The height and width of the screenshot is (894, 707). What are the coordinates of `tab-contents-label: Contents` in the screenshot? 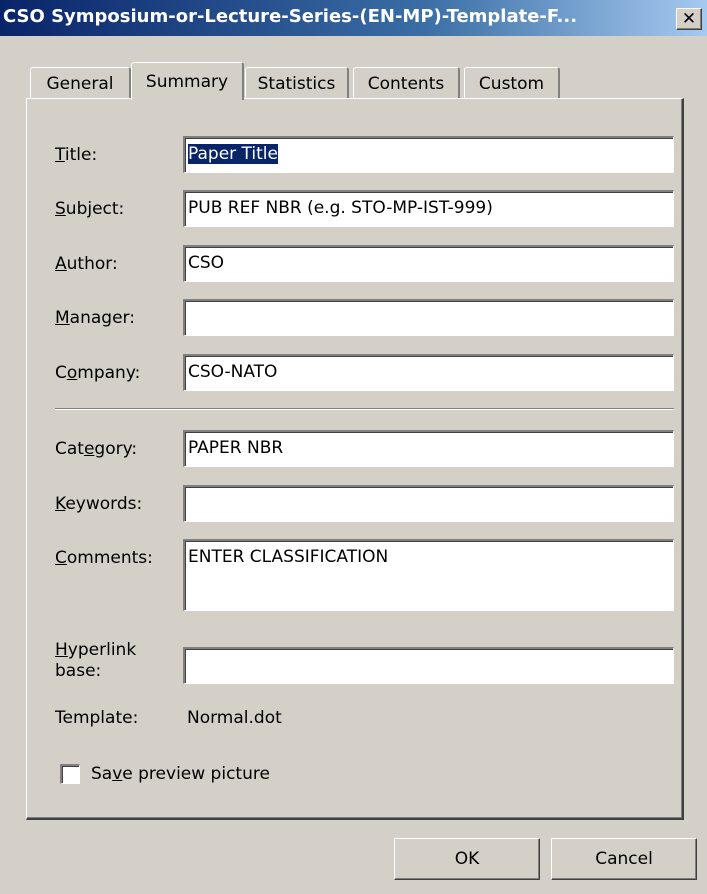 It's located at (406, 84).